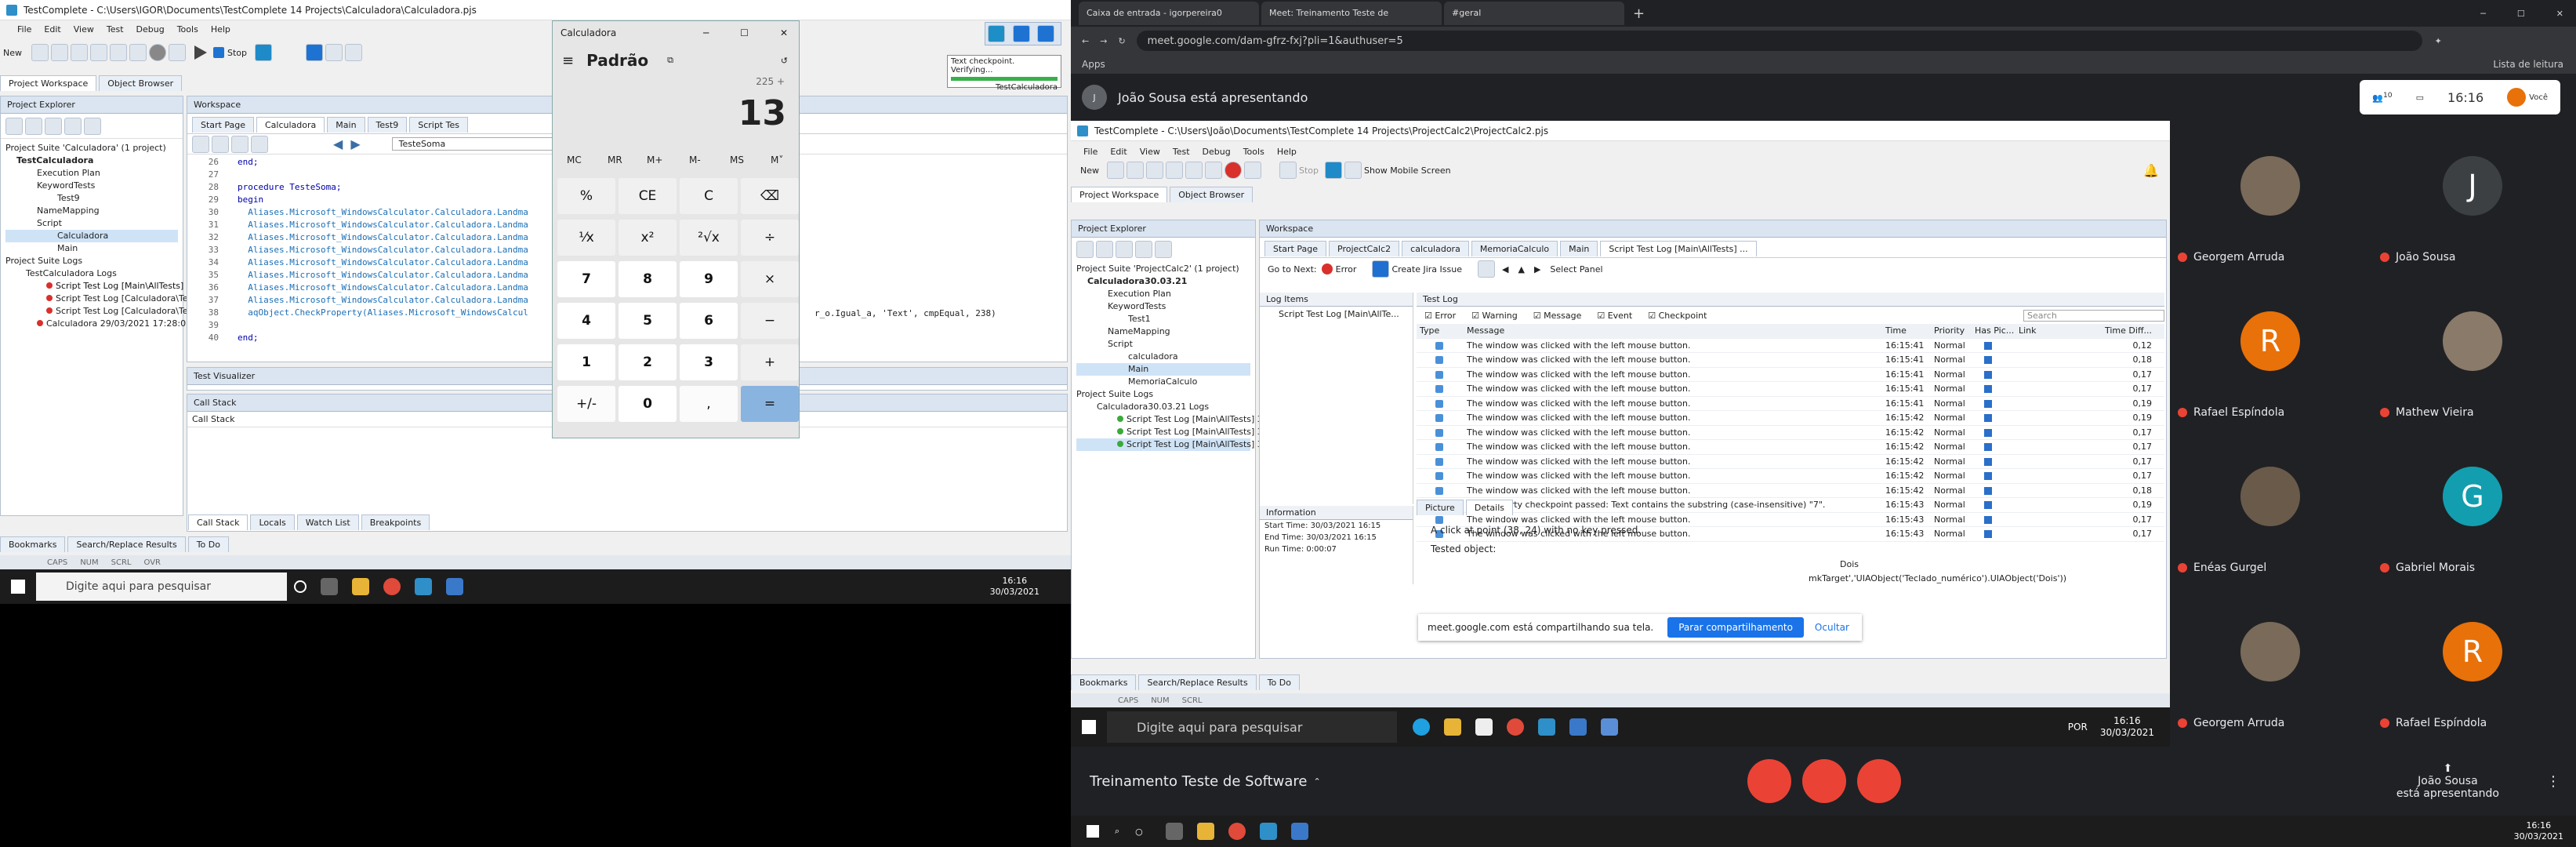 This screenshot has width=2576, height=847. I want to click on tab-call-stack: Call Stack, so click(218, 522).